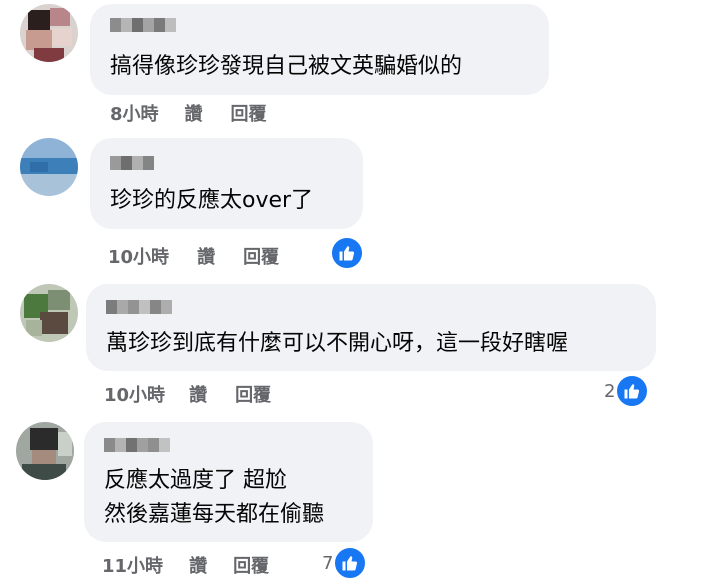  I want to click on comment-text: 搞得像珍珍發現自己被文英騙婚似的, so click(286, 66).